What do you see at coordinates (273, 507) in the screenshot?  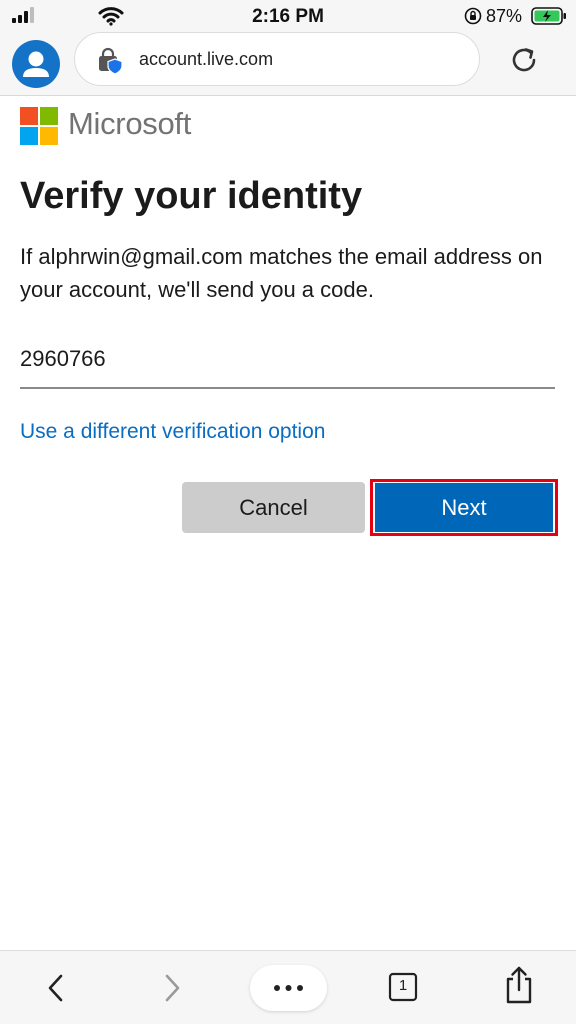 I see `cancel-button: Cancel` at bounding box center [273, 507].